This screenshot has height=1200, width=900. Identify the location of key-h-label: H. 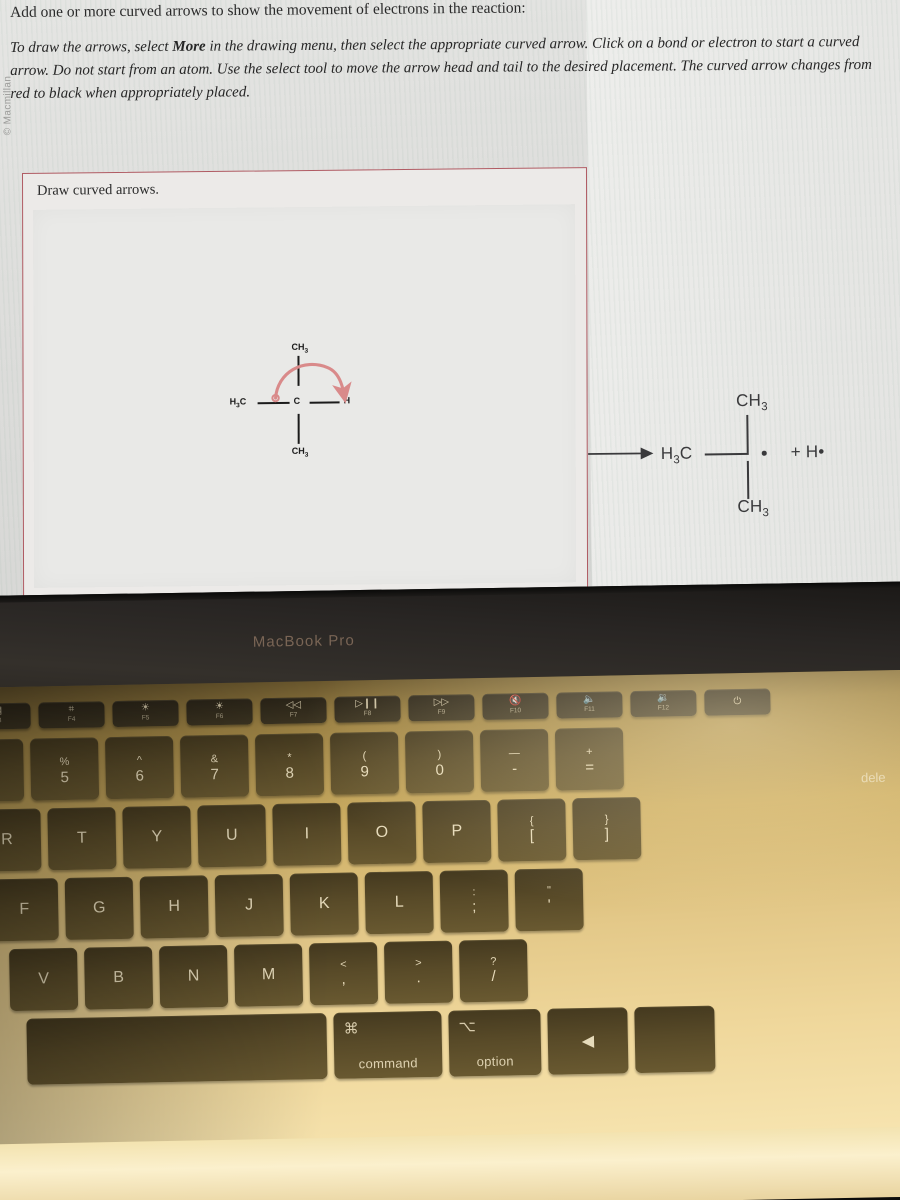
(174, 906).